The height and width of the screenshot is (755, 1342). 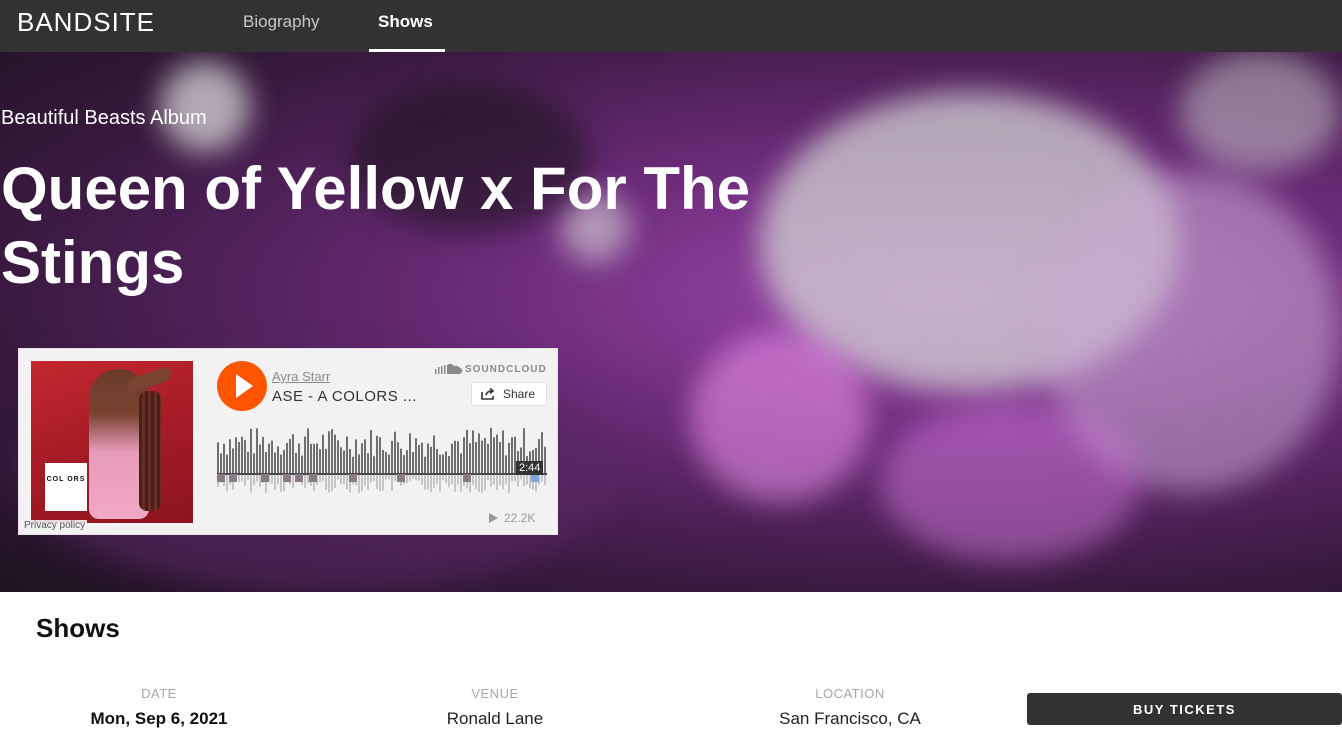 I want to click on show-venue: Ronald Lane, so click(x=495, y=718).